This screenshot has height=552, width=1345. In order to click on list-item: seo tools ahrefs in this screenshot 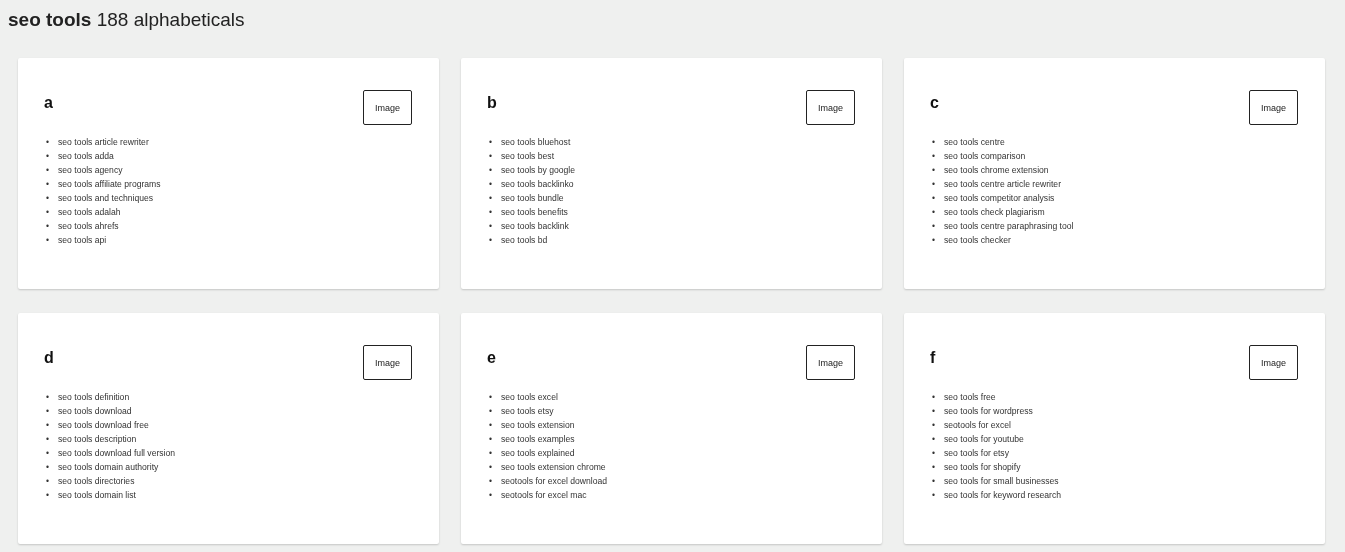, I will do `click(88, 226)`.